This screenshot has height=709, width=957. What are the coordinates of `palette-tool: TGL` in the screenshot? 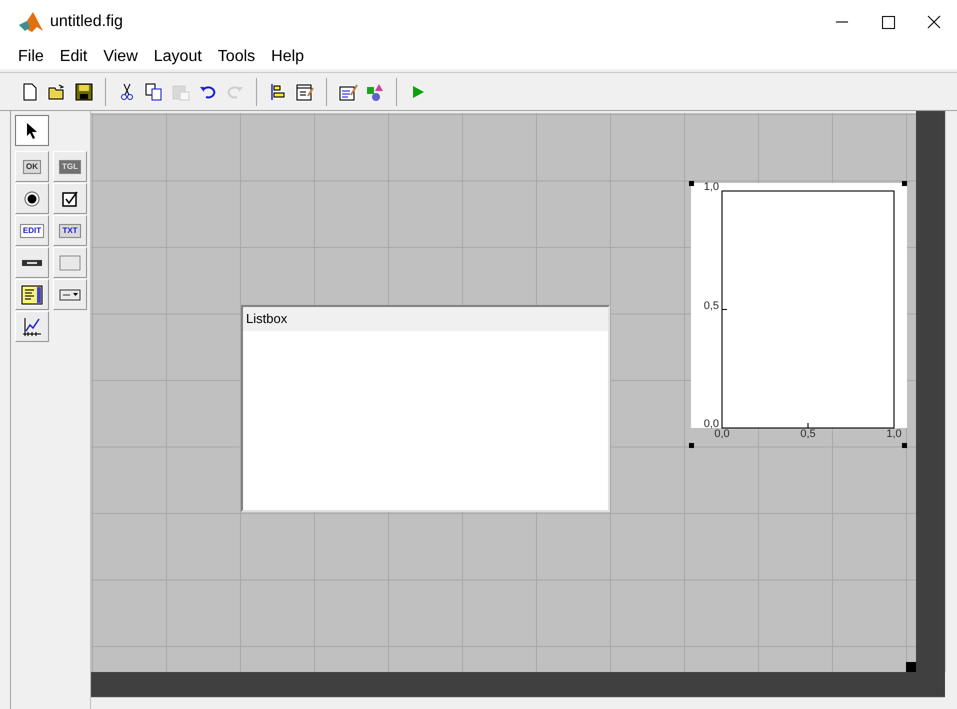 It's located at (70, 166).